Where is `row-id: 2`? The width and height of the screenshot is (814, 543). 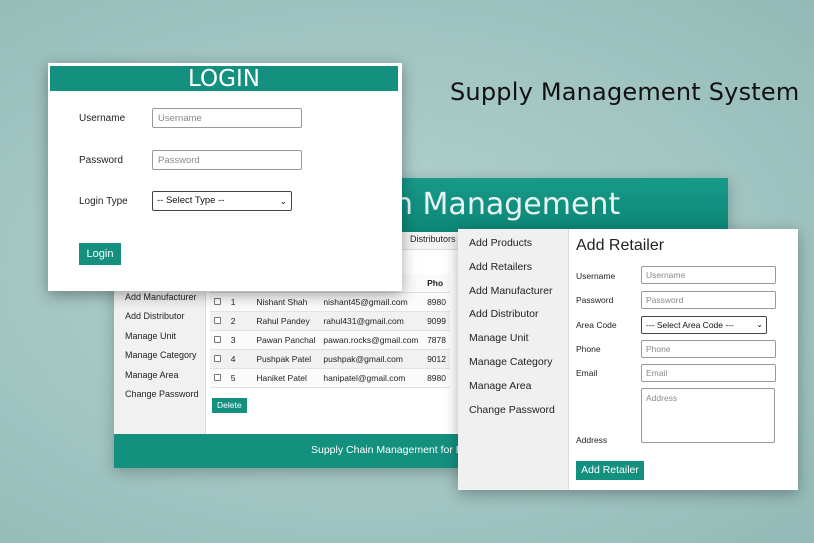
row-id: 2 is located at coordinates (239, 321).